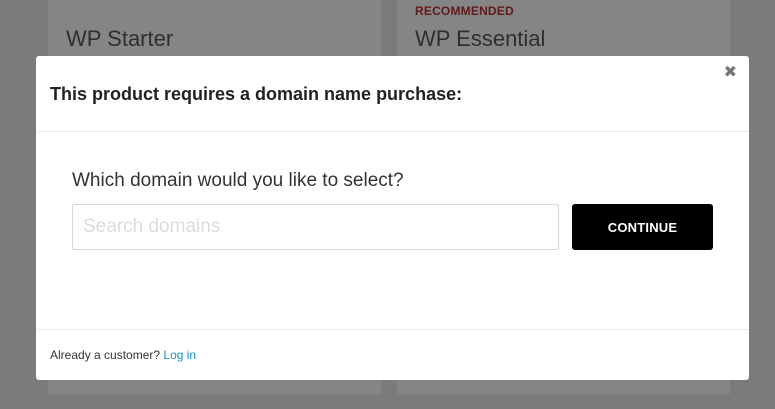 The height and width of the screenshot is (409, 775). What do you see at coordinates (179, 355) in the screenshot?
I see `login-link: Log in` at bounding box center [179, 355].